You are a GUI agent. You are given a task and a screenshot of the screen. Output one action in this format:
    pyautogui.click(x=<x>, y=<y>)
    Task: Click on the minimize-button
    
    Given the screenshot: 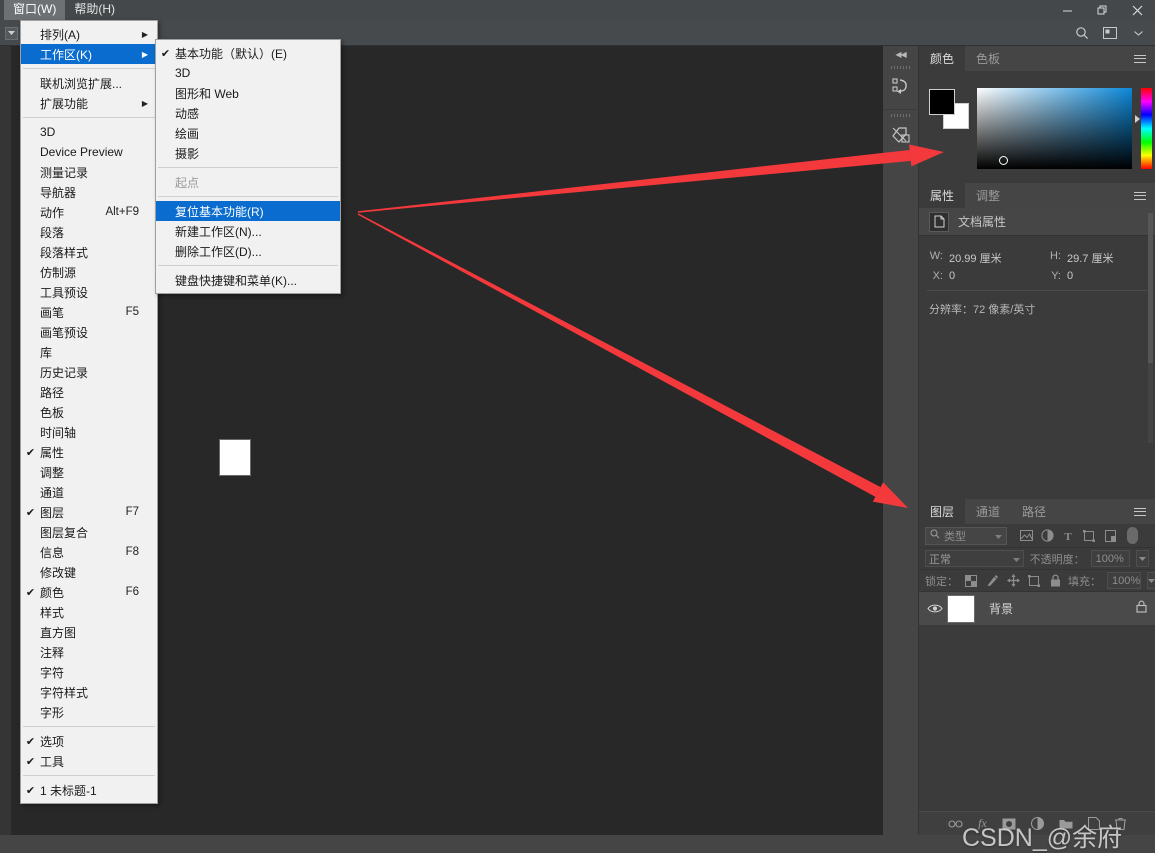 What is the action you would take?
    pyautogui.click(x=1067, y=10)
    